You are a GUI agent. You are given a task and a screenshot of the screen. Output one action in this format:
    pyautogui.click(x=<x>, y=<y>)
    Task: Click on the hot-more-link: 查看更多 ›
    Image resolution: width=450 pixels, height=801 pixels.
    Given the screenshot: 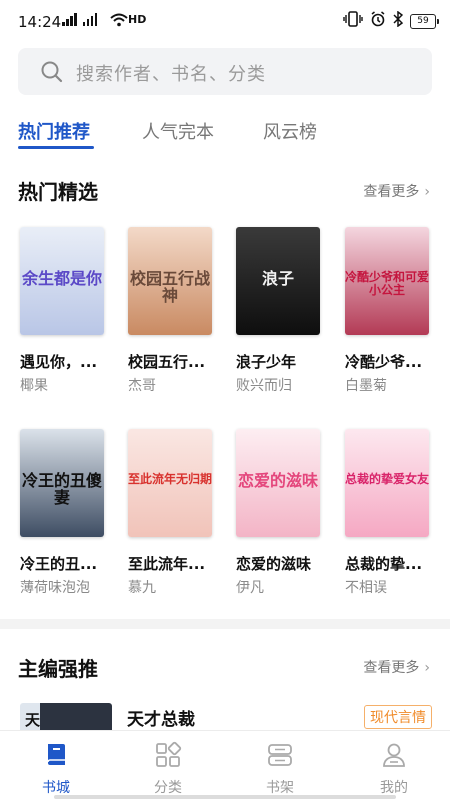 What is the action you would take?
    pyautogui.click(x=396, y=191)
    